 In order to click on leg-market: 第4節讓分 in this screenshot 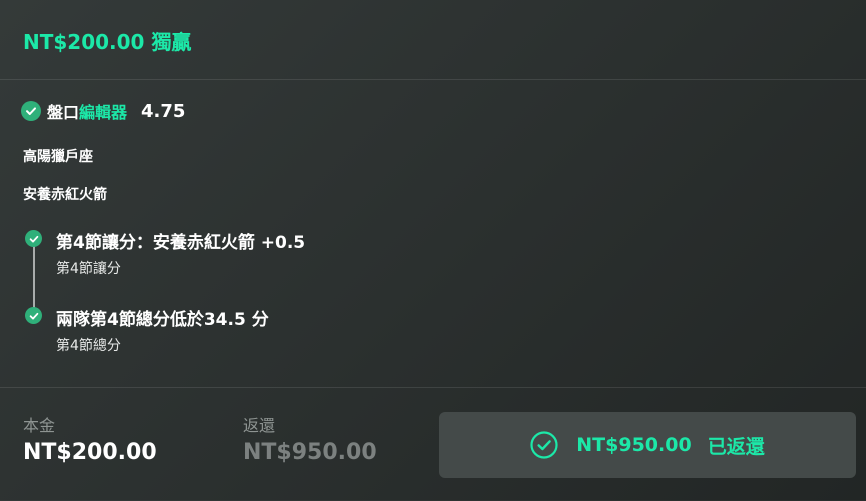, I will do `click(88, 269)`.